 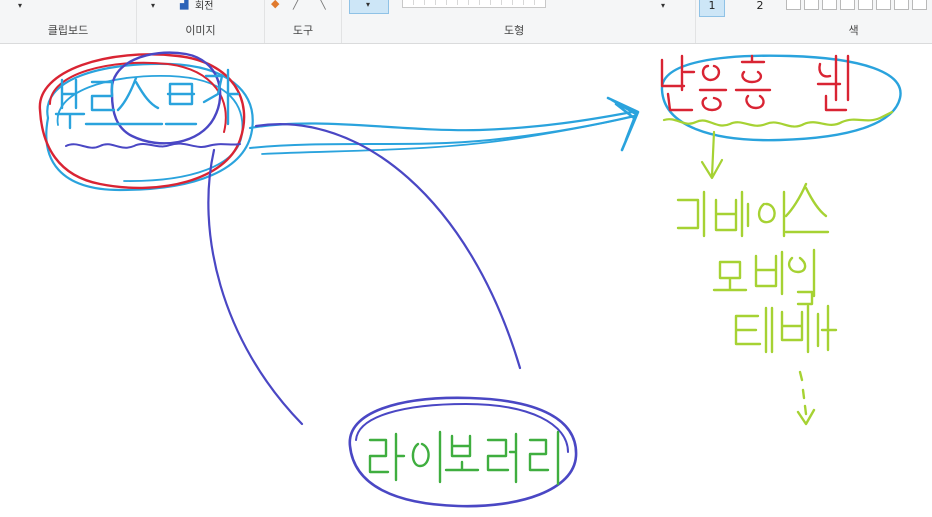 I want to click on down-arrow-stroke, so click(x=712, y=155).